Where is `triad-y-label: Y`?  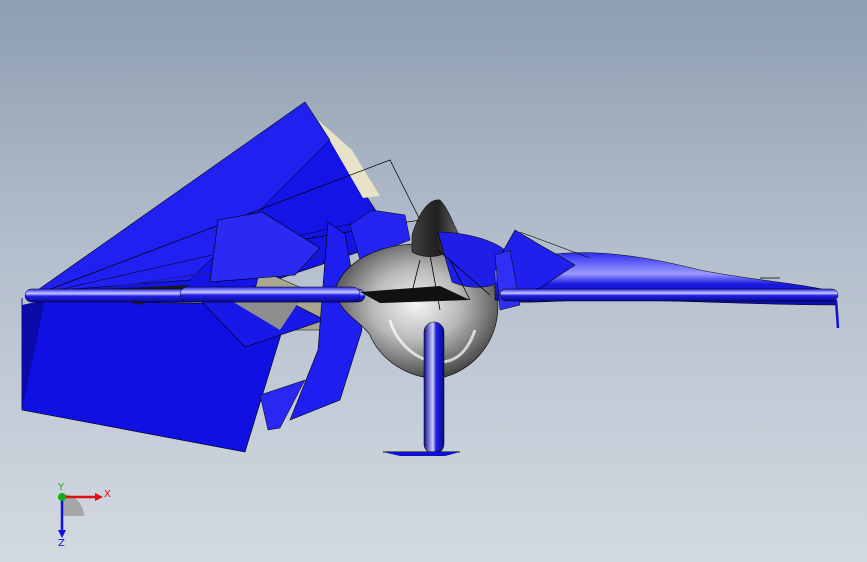
triad-y-label: Y is located at coordinates (61, 487).